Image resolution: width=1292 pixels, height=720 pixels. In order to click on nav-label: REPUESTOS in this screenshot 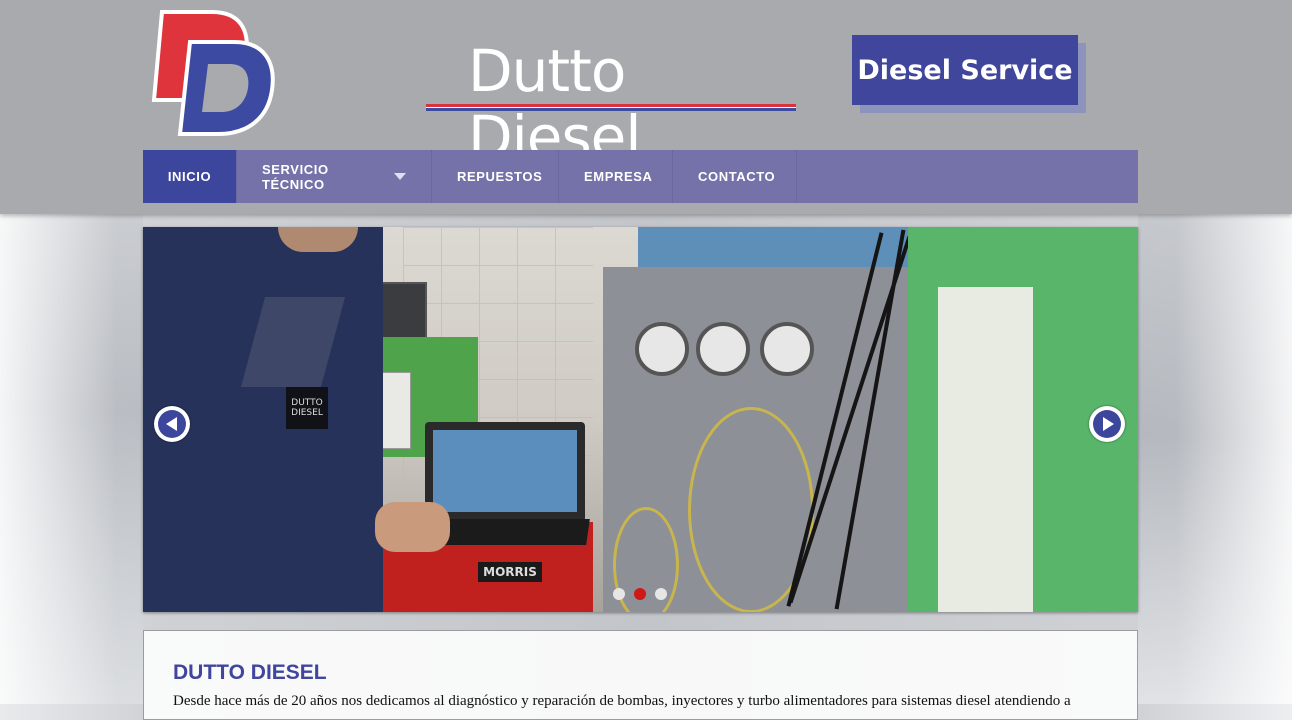, I will do `click(500, 176)`.